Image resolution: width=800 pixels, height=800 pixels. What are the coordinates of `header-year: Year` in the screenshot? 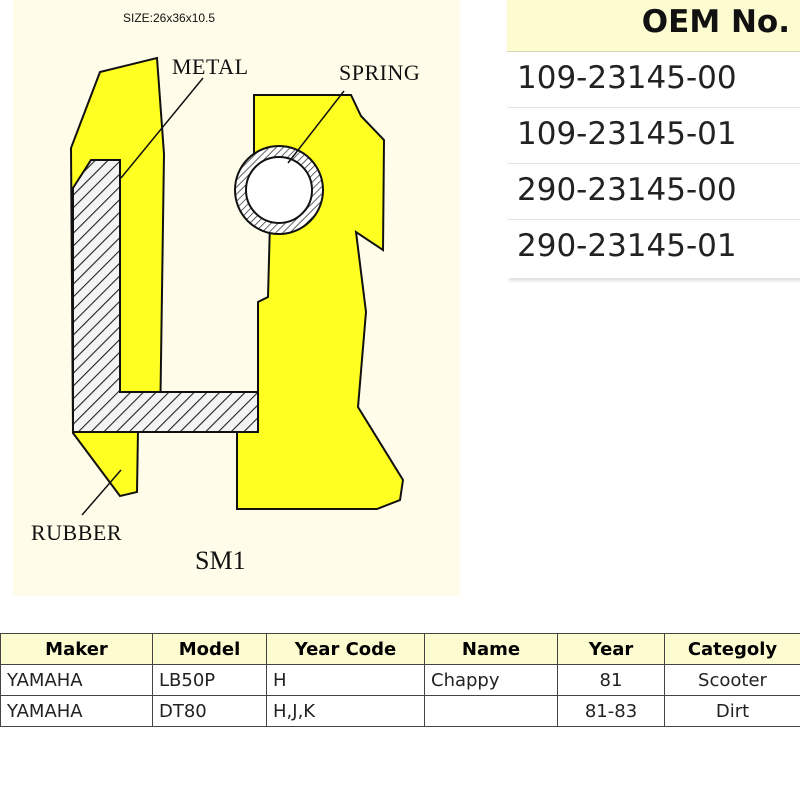 It's located at (611, 649).